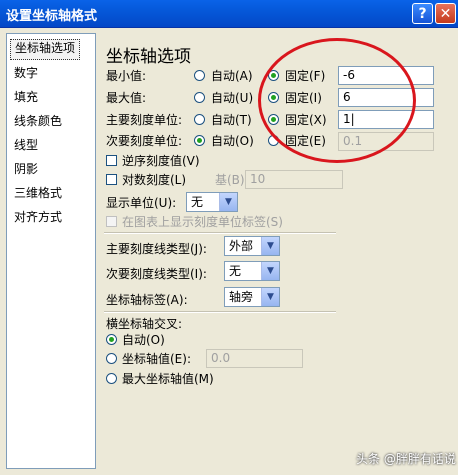 This screenshot has height=475, width=458. What do you see at coordinates (111, 160) in the screenshot?
I see `reverse-order-checkbox` at bounding box center [111, 160].